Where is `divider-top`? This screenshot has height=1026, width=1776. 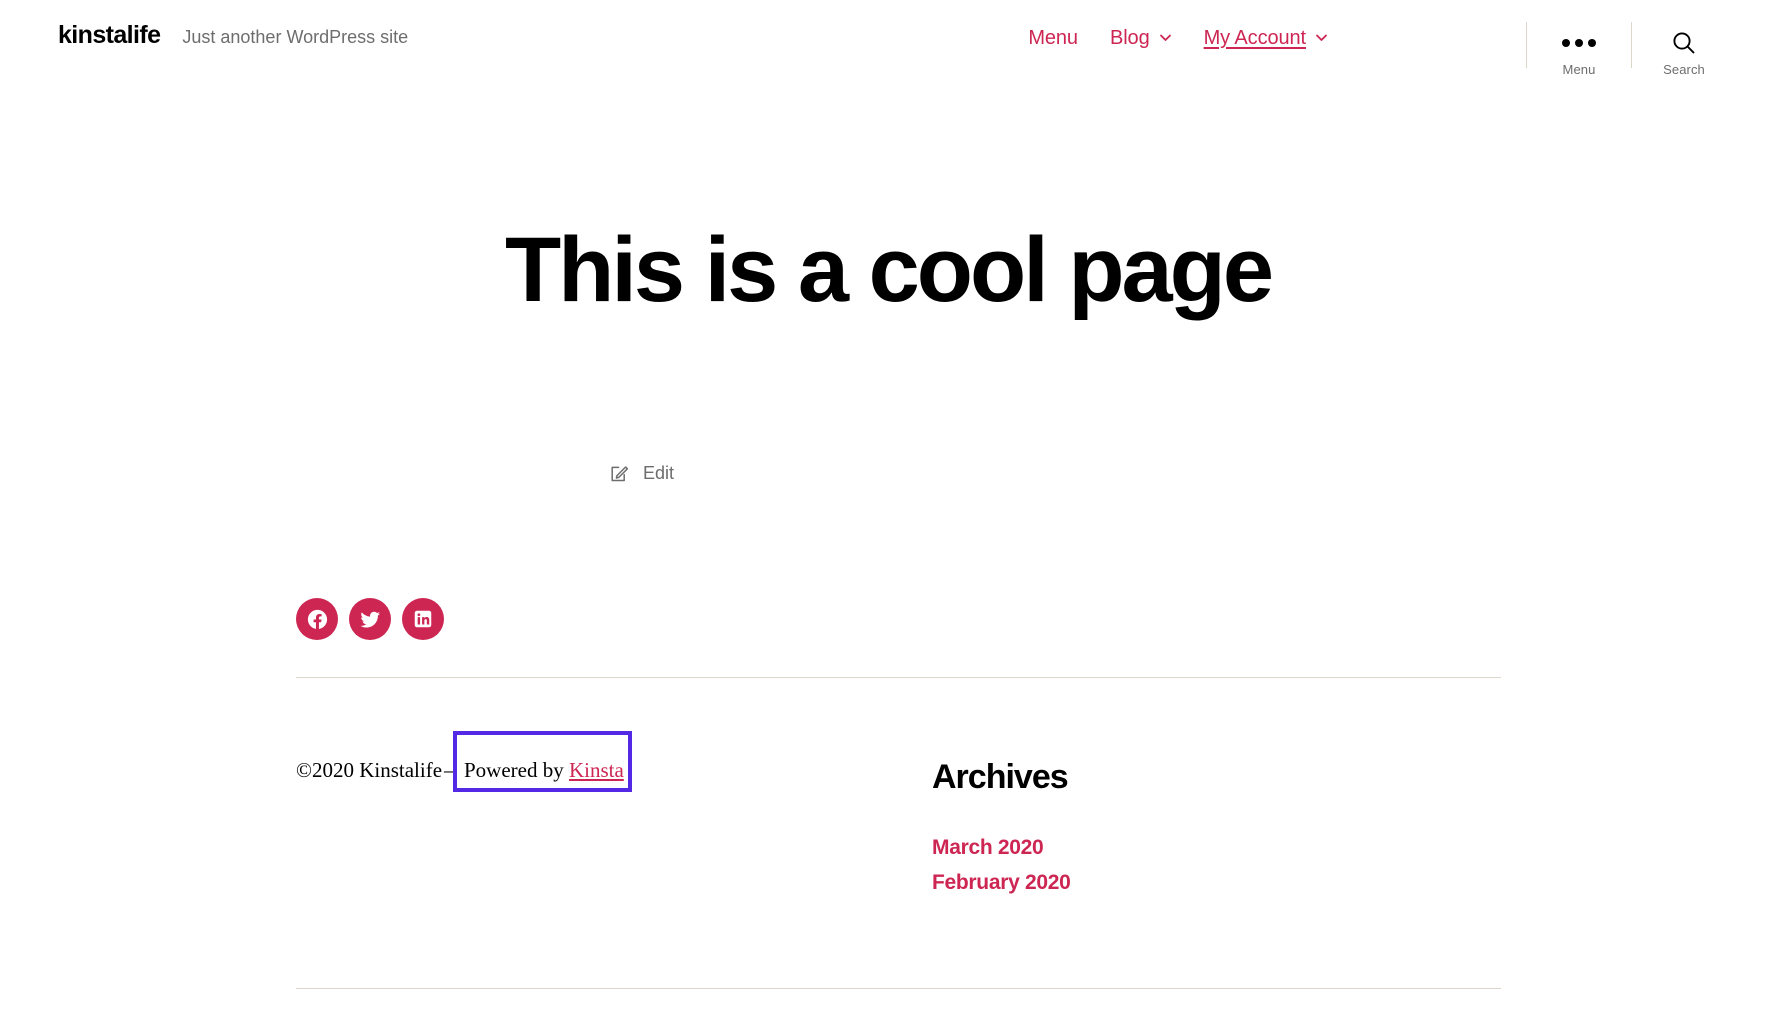 divider-top is located at coordinates (898, 677).